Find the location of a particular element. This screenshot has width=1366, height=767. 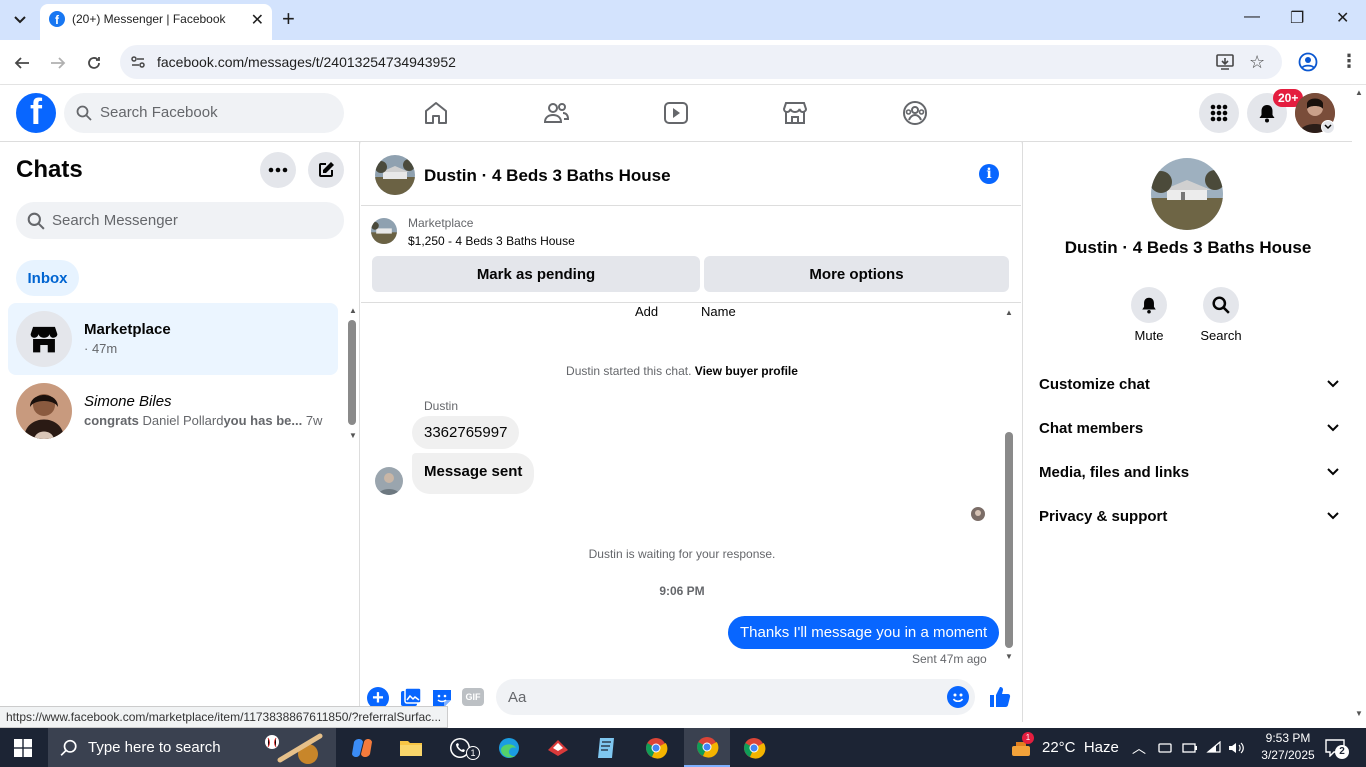

filter-inbox: Inbox is located at coordinates (47, 278).